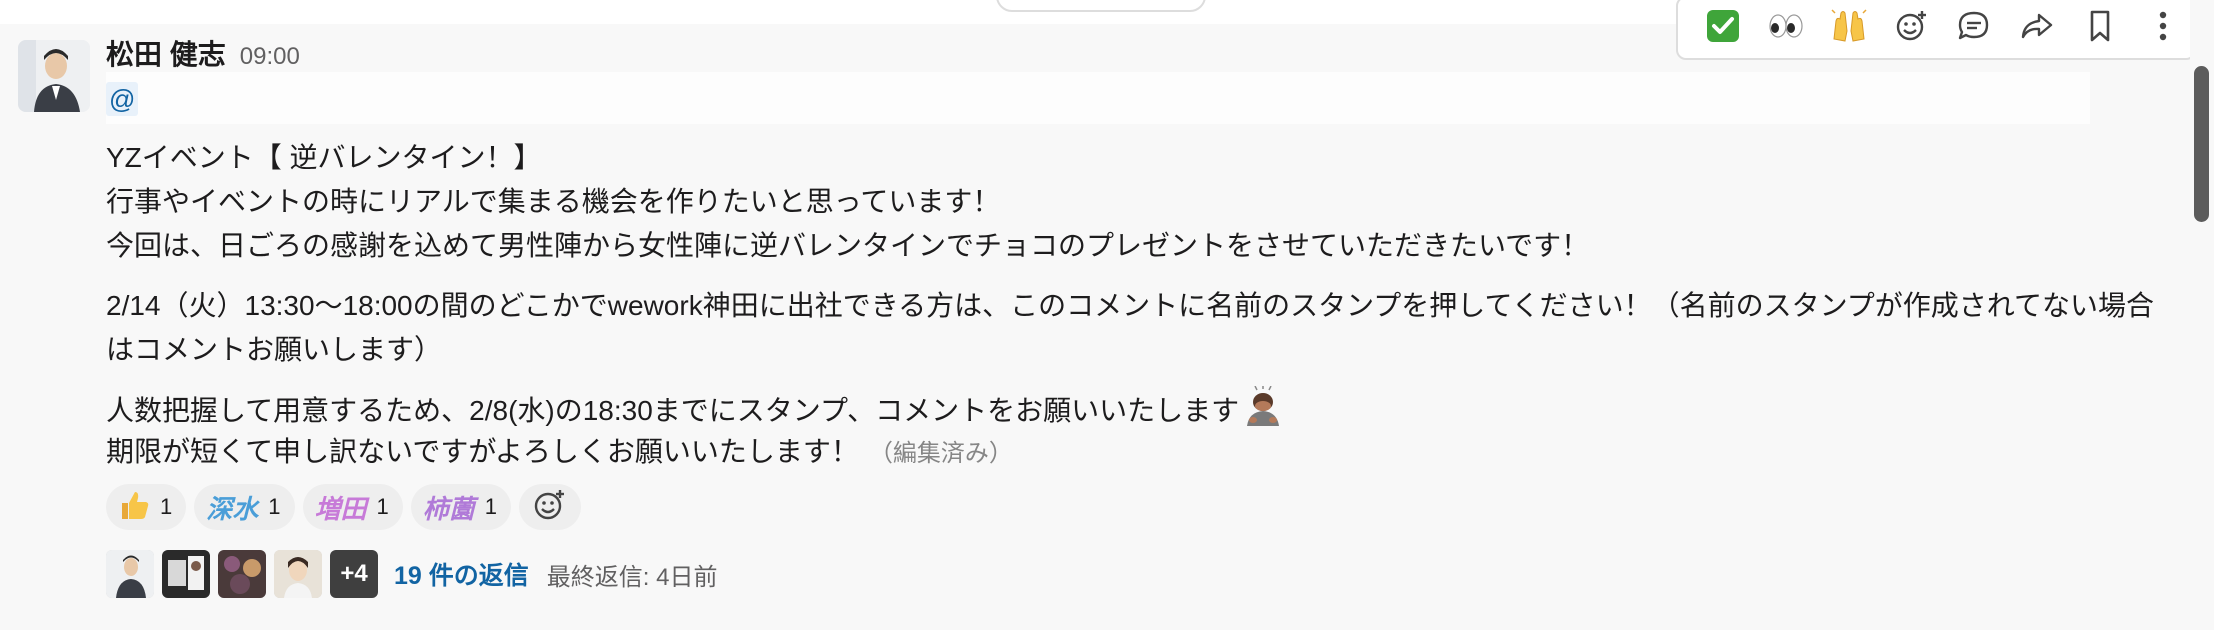 The width and height of the screenshot is (2214, 630). What do you see at coordinates (340, 508) in the screenshot?
I see `name-stamp-icon: 増田` at bounding box center [340, 508].